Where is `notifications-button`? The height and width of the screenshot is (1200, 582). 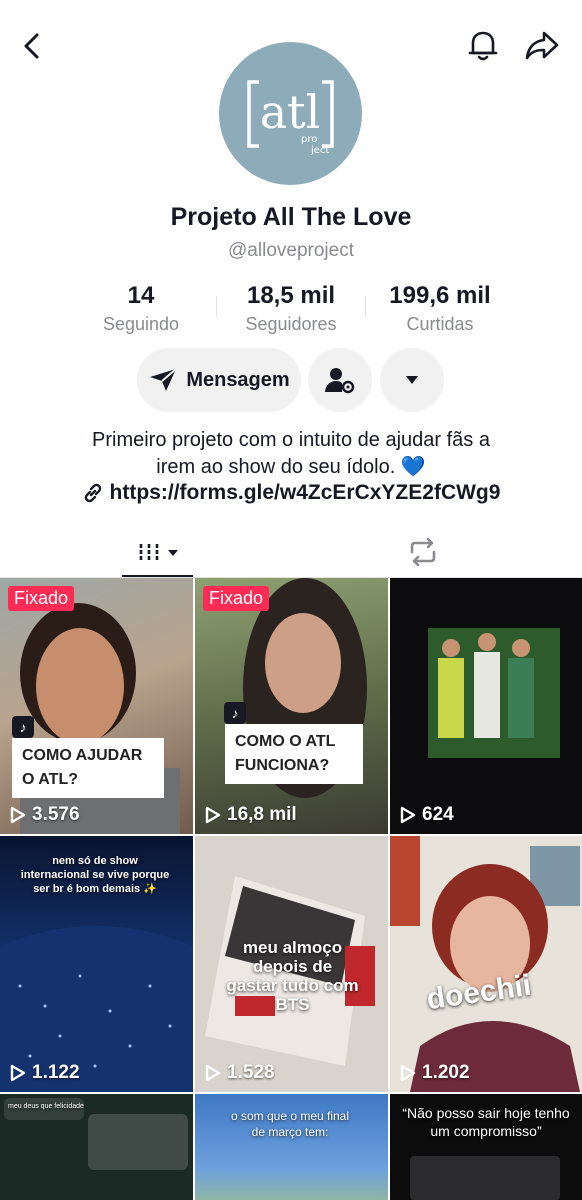 notifications-button is located at coordinates (483, 45).